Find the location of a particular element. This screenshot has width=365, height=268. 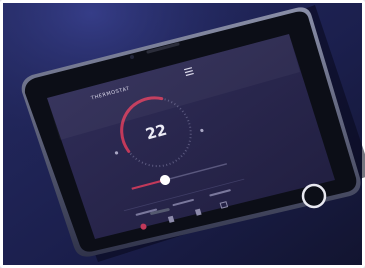

home-button is located at coordinates (314, 196).